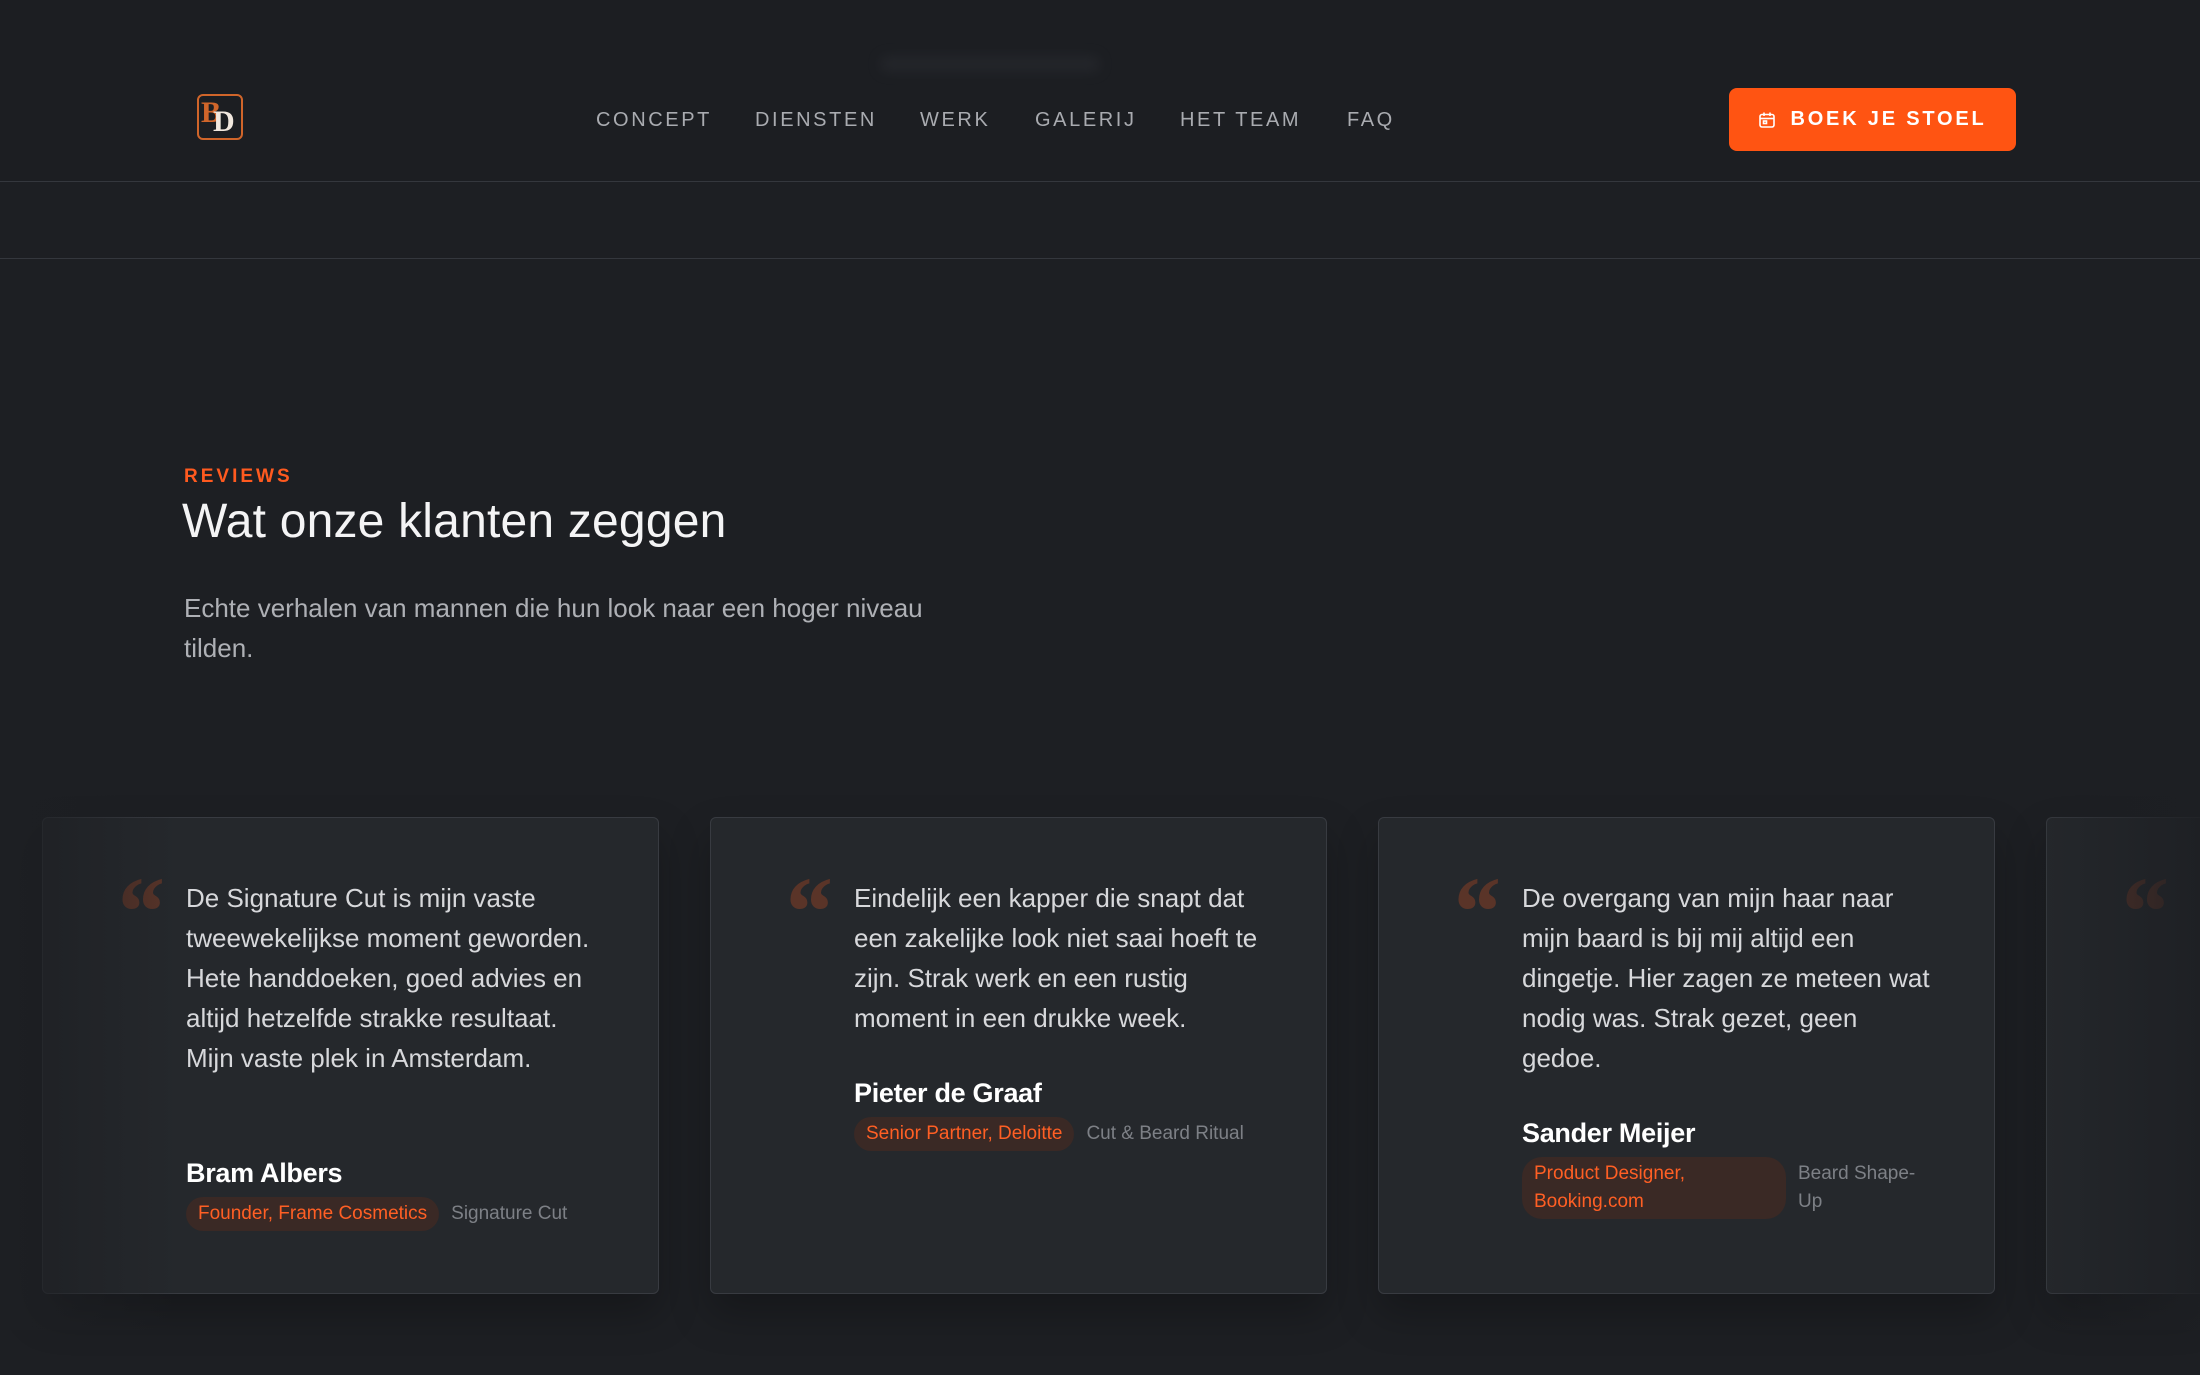  I want to click on review-service: Beard Shape-Up, so click(1857, 1187).